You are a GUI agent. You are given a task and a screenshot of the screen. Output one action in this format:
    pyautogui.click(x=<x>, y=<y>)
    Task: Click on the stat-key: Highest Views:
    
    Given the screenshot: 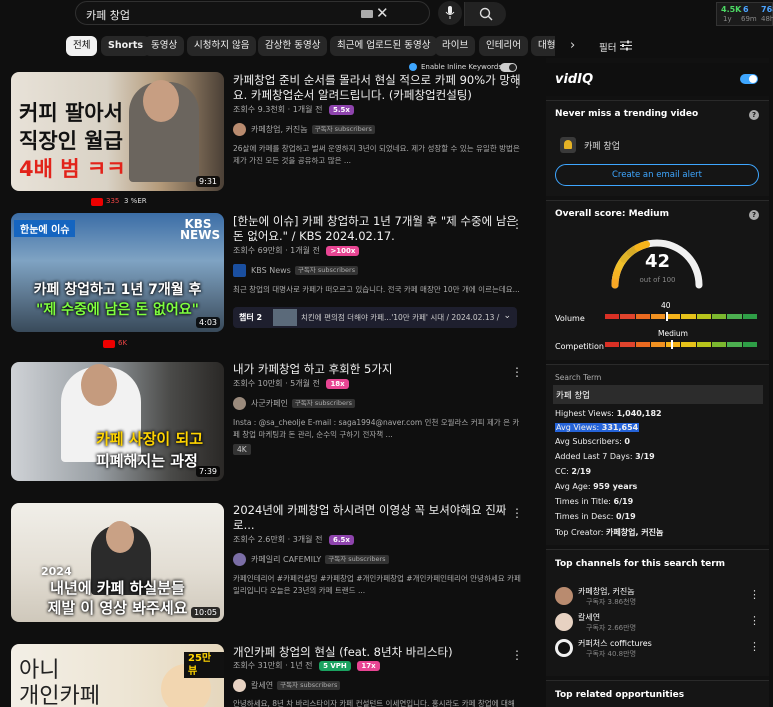 What is the action you would take?
    pyautogui.click(x=585, y=413)
    